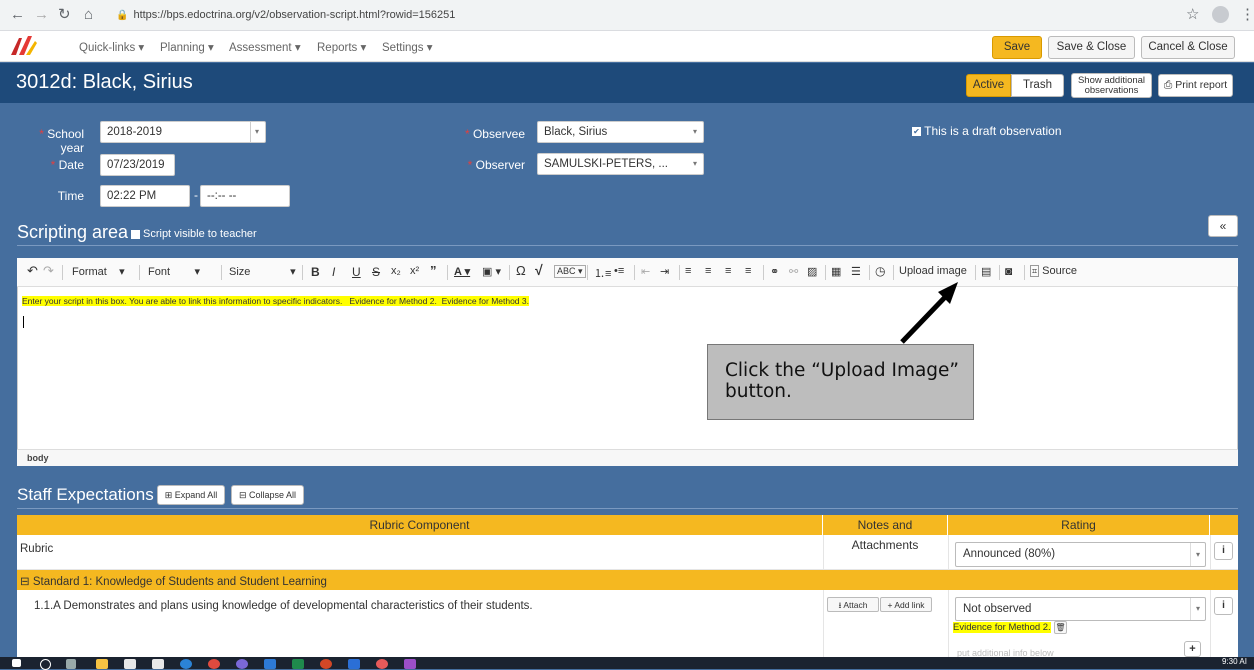 The height and width of the screenshot is (670, 1254). I want to click on trash-toggle: Trash, so click(1037, 85).